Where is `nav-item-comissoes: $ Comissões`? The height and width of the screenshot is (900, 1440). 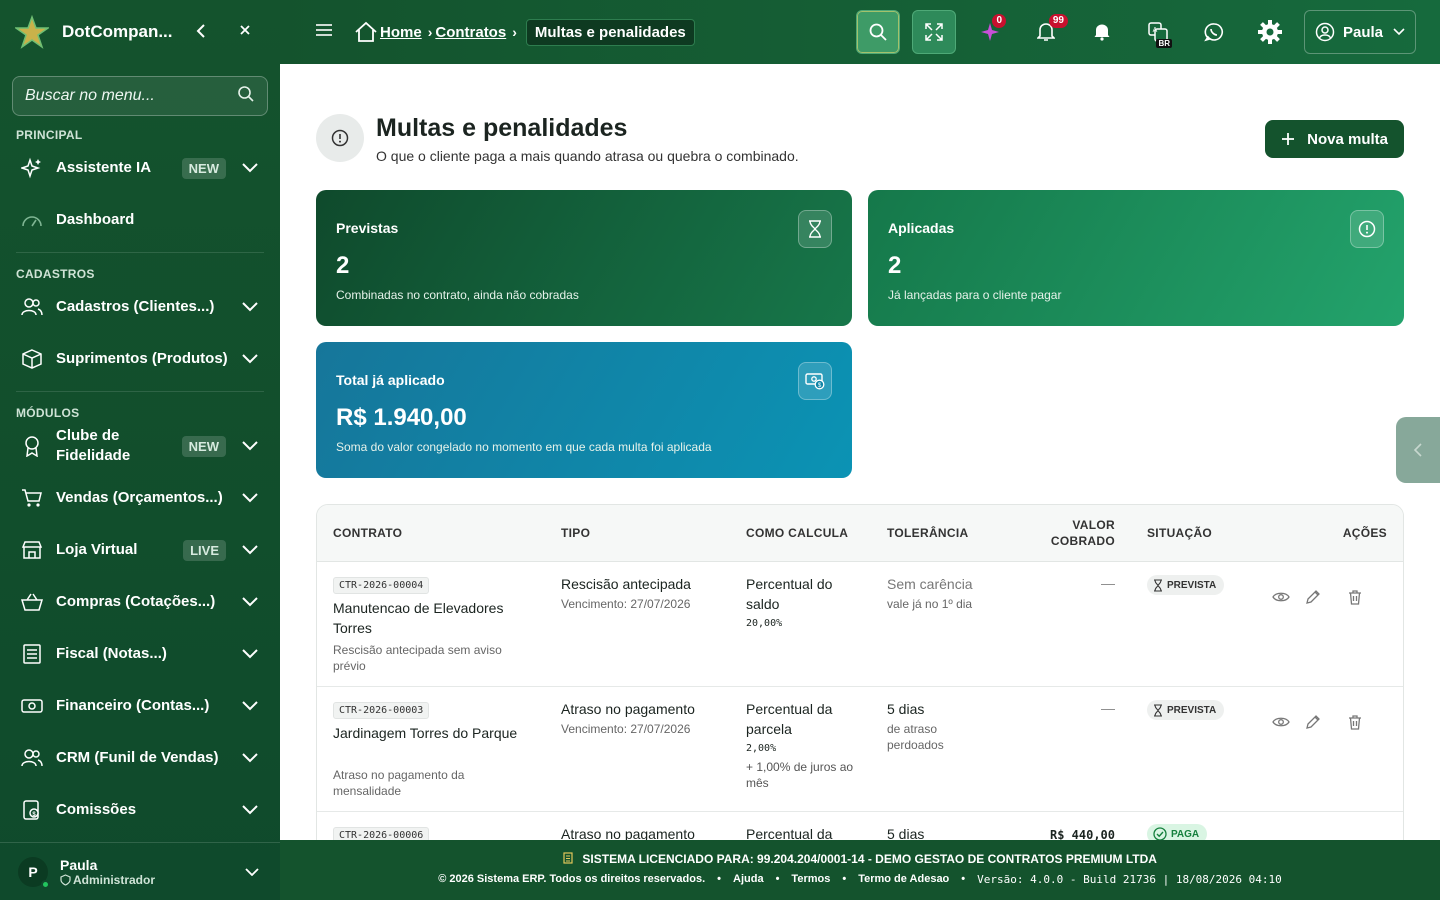
nav-item-comissoes: $ Comissões is located at coordinates (140, 810).